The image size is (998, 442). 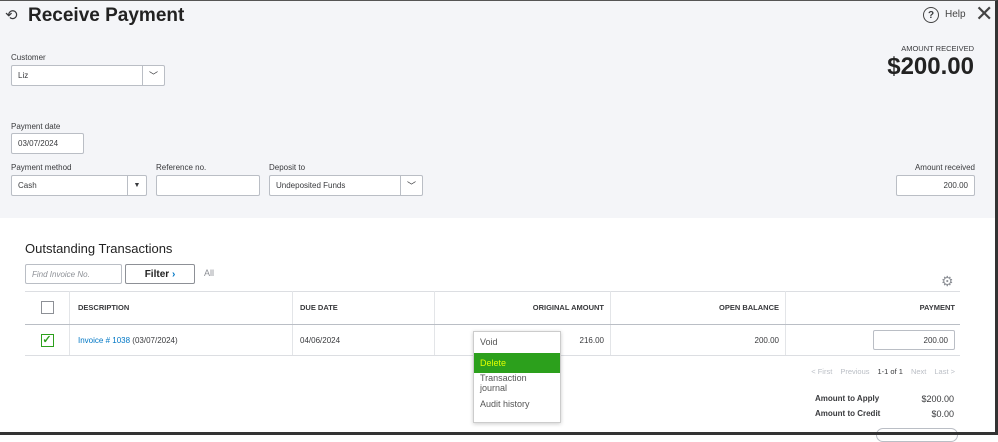 What do you see at coordinates (311, 185) in the screenshot?
I see `deposit-to-value: Undeposited Funds` at bounding box center [311, 185].